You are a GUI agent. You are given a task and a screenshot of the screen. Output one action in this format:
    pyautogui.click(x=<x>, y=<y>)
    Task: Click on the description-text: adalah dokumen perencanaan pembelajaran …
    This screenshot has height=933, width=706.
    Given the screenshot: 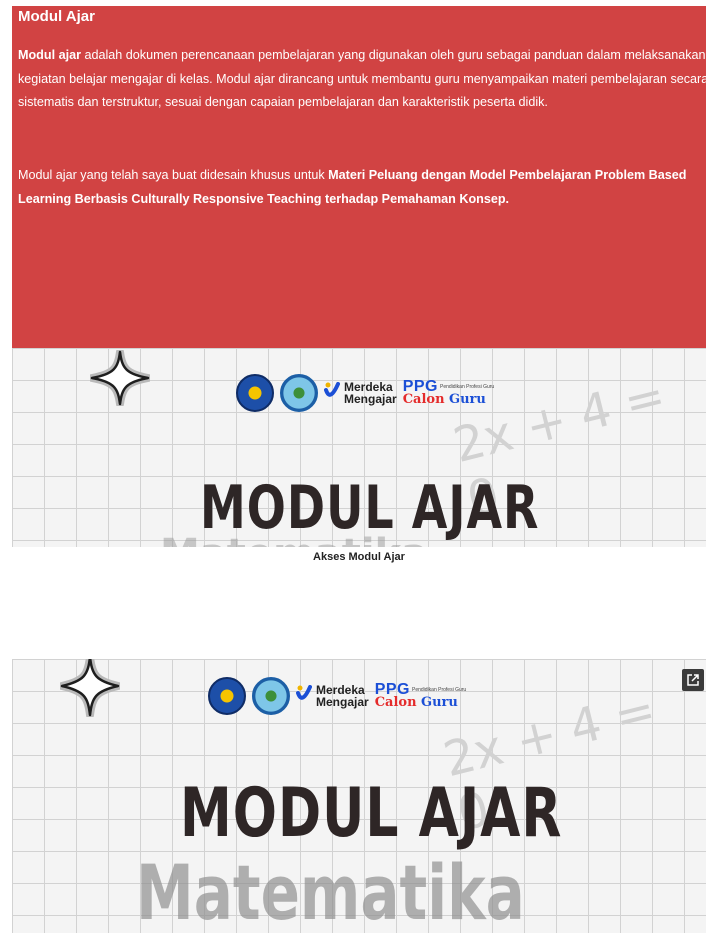 What is the action you would take?
    pyautogui.click(x=362, y=78)
    